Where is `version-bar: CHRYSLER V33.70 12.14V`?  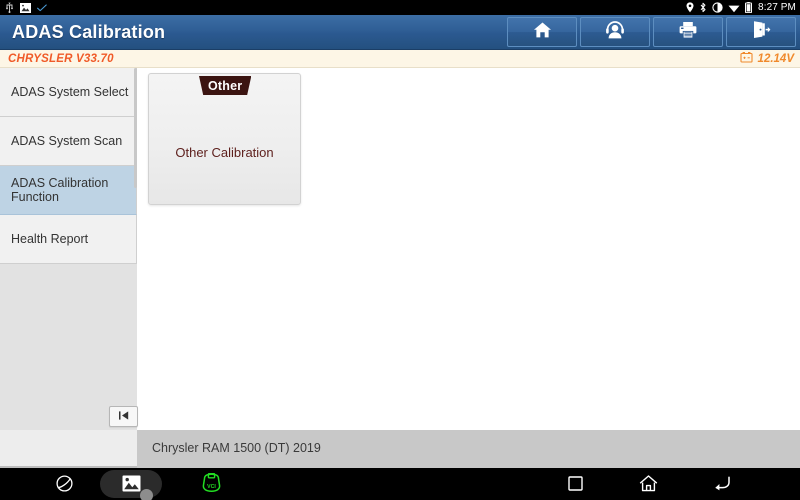
version-bar: CHRYSLER V33.70 12.14V is located at coordinates (400, 59).